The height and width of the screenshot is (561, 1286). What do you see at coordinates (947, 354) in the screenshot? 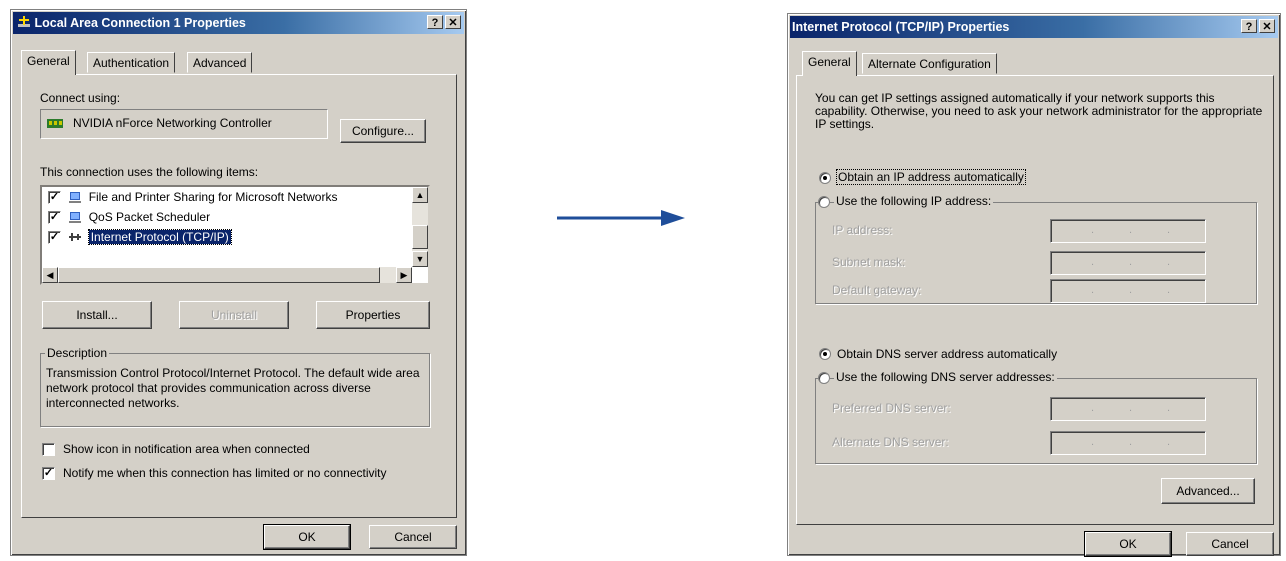
I see `obtain-dns-label: Obtain DNS server address automatically` at bounding box center [947, 354].